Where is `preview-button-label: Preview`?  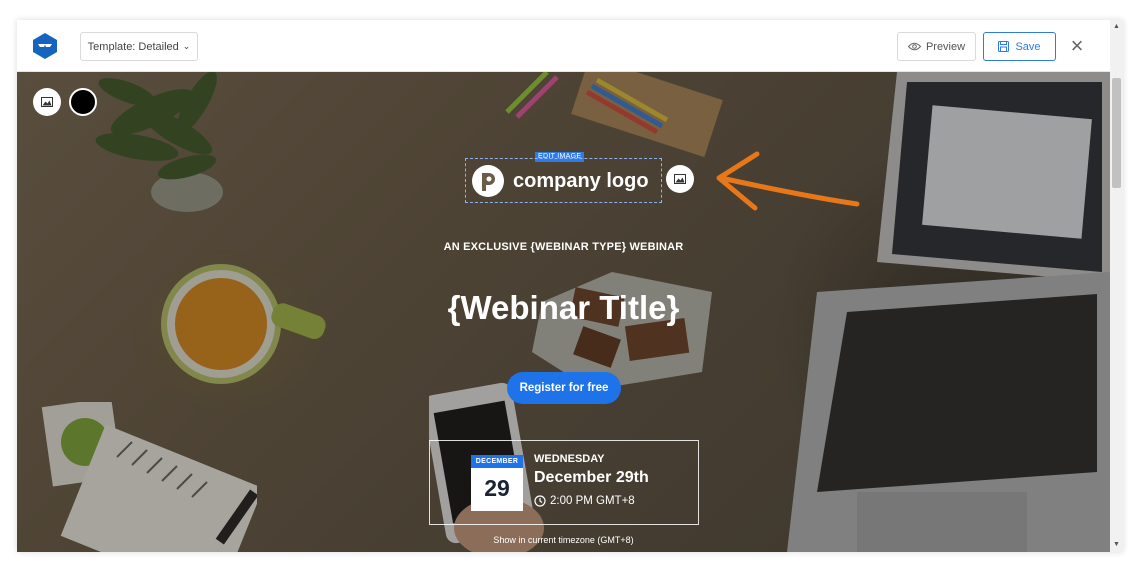
preview-button-label: Preview is located at coordinates (945, 46).